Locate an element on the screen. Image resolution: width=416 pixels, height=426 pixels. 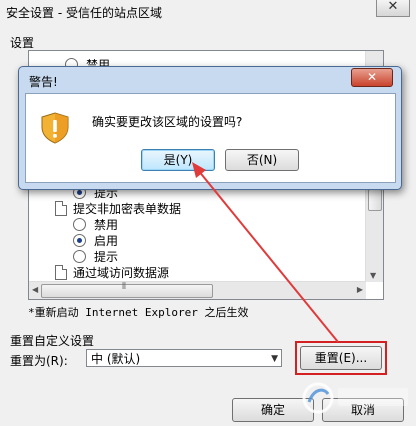
window-title: 安全设置 - 受信任的站点区域 is located at coordinates (84, 13).